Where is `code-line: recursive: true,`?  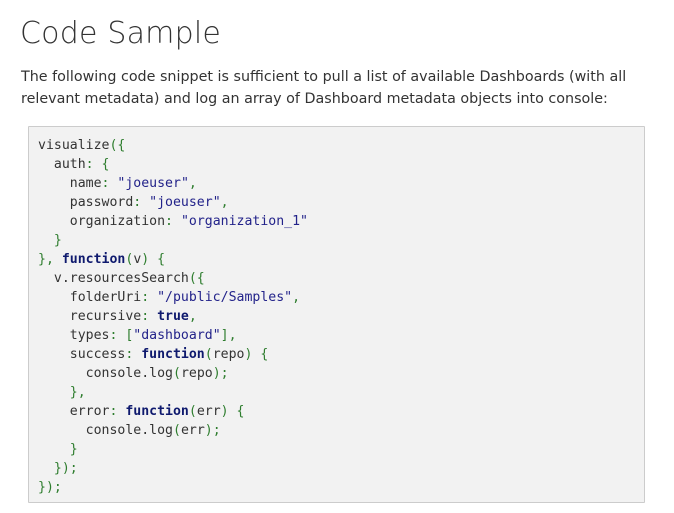
code-line: recursive: true, is located at coordinates (173, 316).